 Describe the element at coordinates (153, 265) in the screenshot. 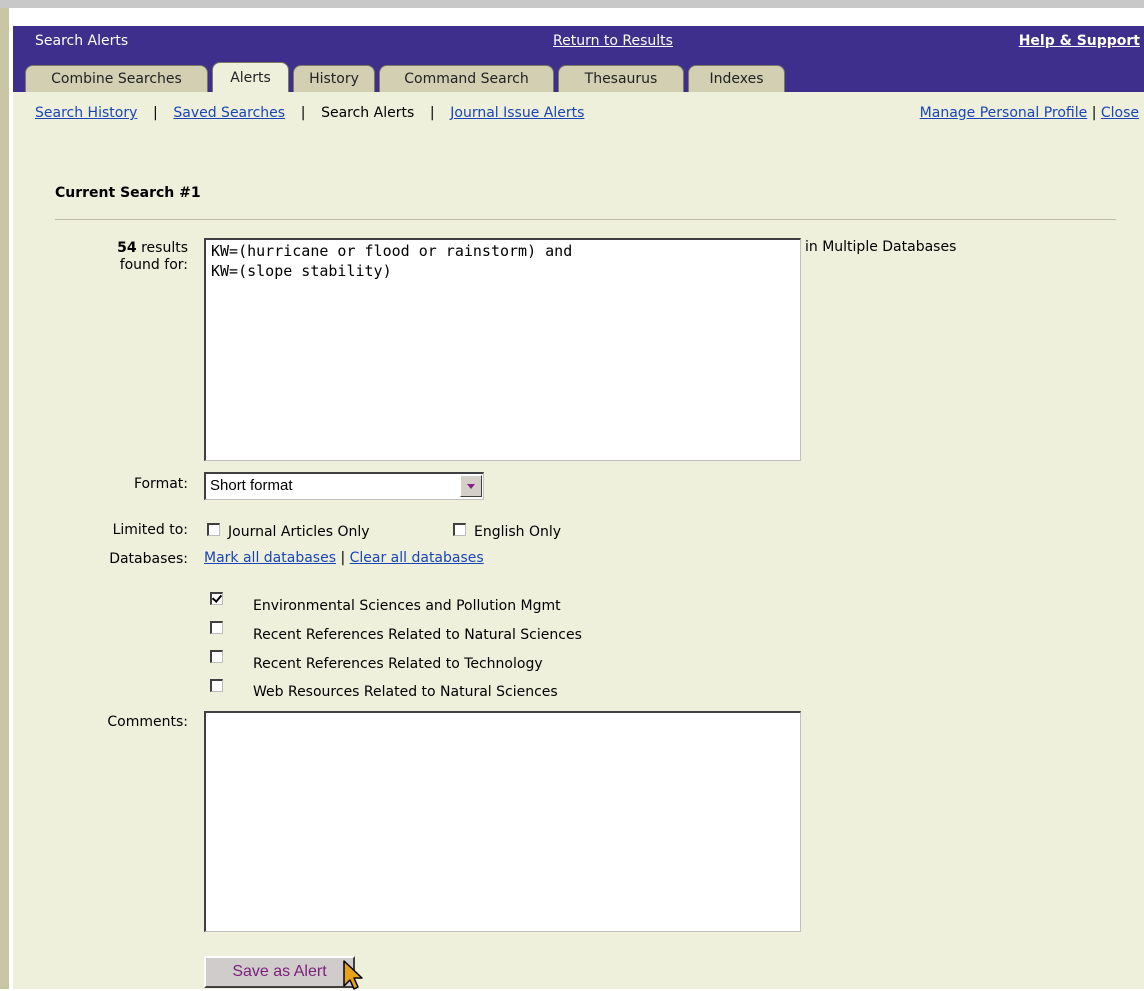

I see `found-for-label: found for:` at that location.